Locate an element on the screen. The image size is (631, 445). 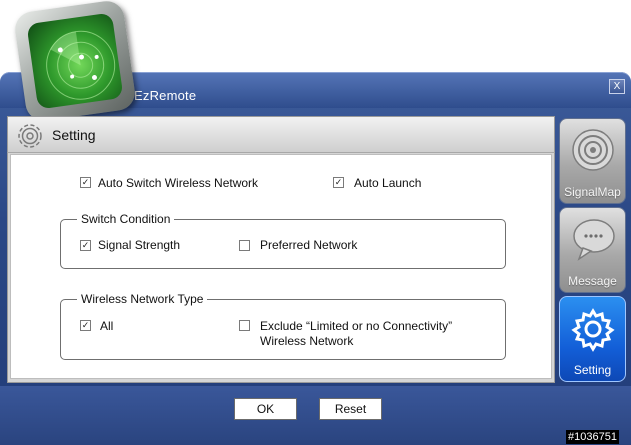
app-title: EzRemote is located at coordinates (165, 95).